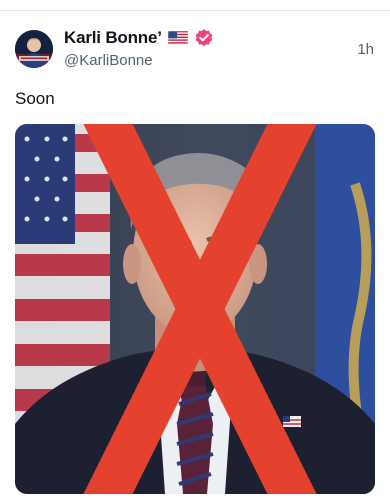 The height and width of the screenshot is (500, 390). What do you see at coordinates (108, 60) in the screenshot?
I see `author-handle: @KarliBonne` at bounding box center [108, 60].